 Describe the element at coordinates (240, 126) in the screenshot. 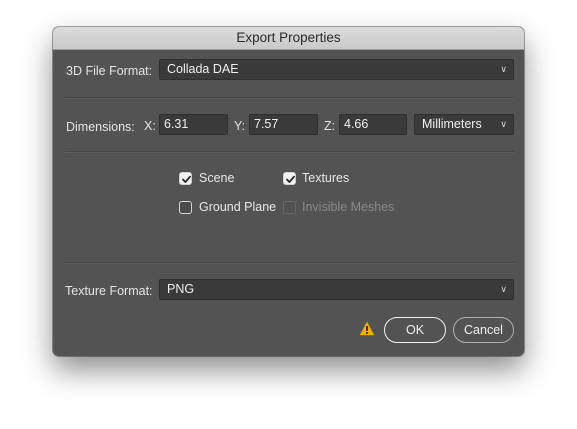

I see `dimension-y-label: Y:` at that location.